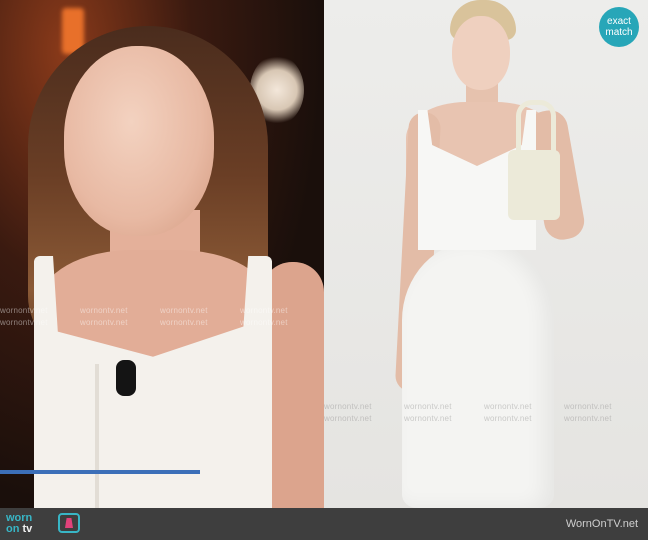 This screenshot has width=648, height=540. Describe the element at coordinates (602, 524) in the screenshot. I see `site-name: WornOnTV.net` at that location.